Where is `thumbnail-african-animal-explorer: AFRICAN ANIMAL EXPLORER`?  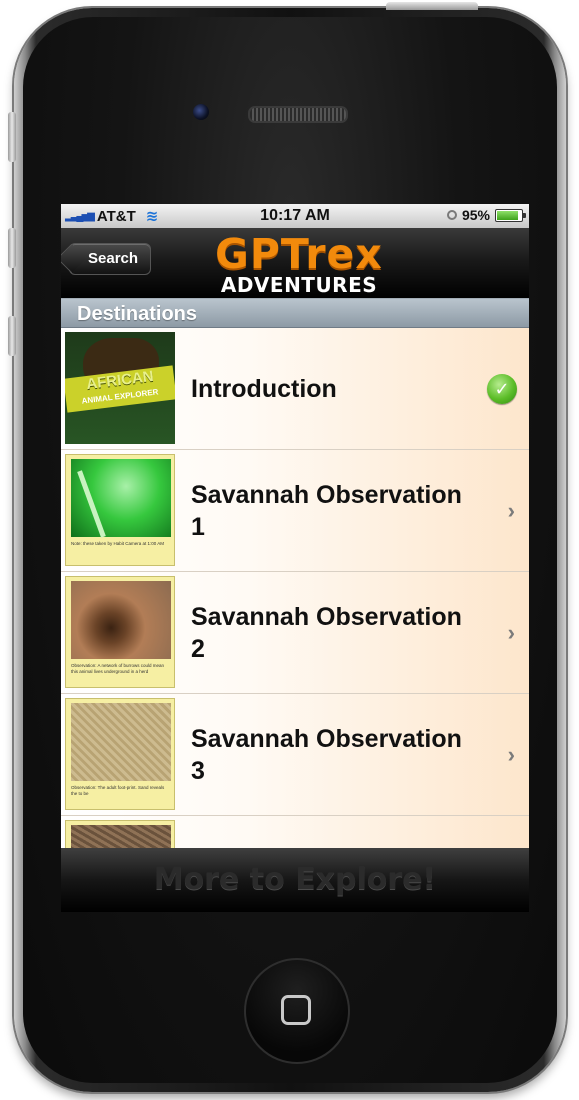 thumbnail-african-animal-explorer: AFRICAN ANIMAL EXPLORER is located at coordinates (120, 388).